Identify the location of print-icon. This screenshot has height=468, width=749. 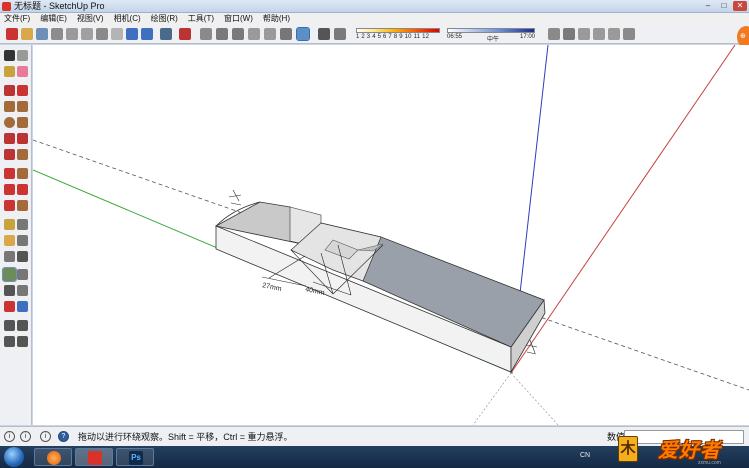
(57, 34).